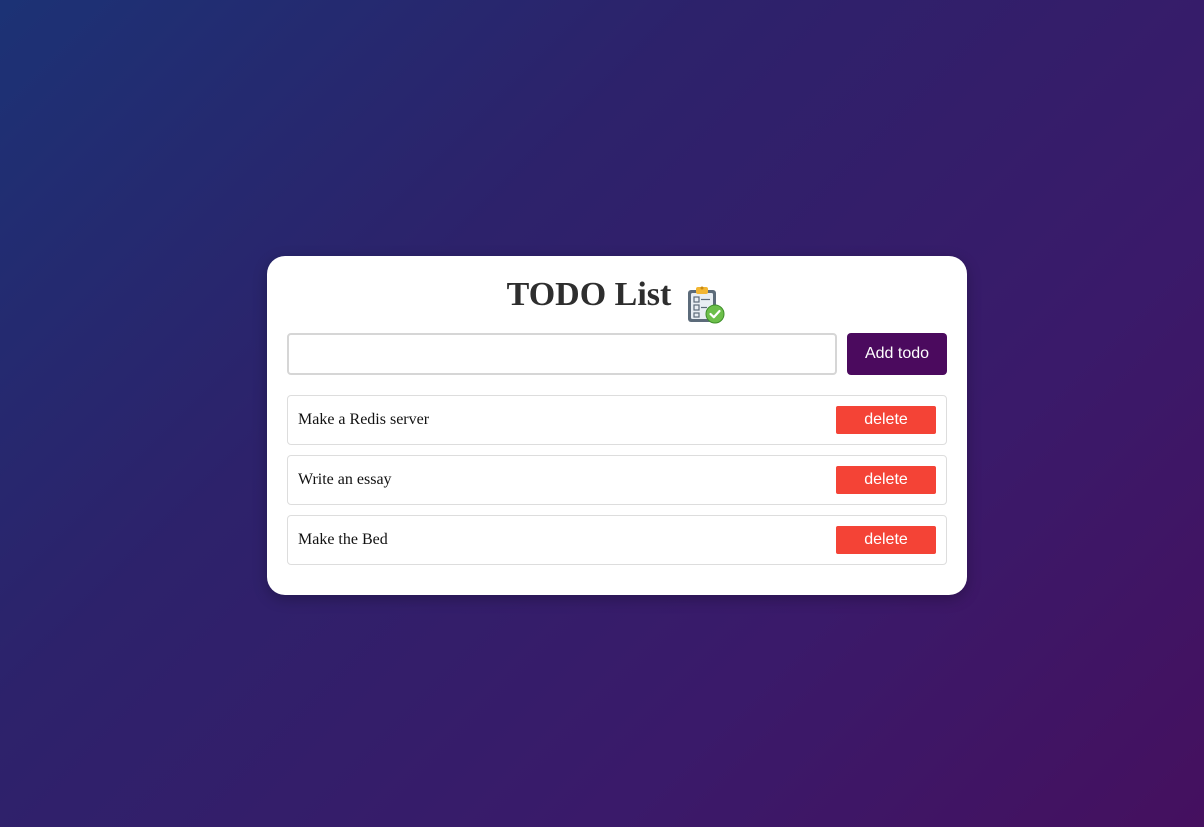 The width and height of the screenshot is (1204, 827). I want to click on todo-text: Make a Redis server, so click(364, 419).